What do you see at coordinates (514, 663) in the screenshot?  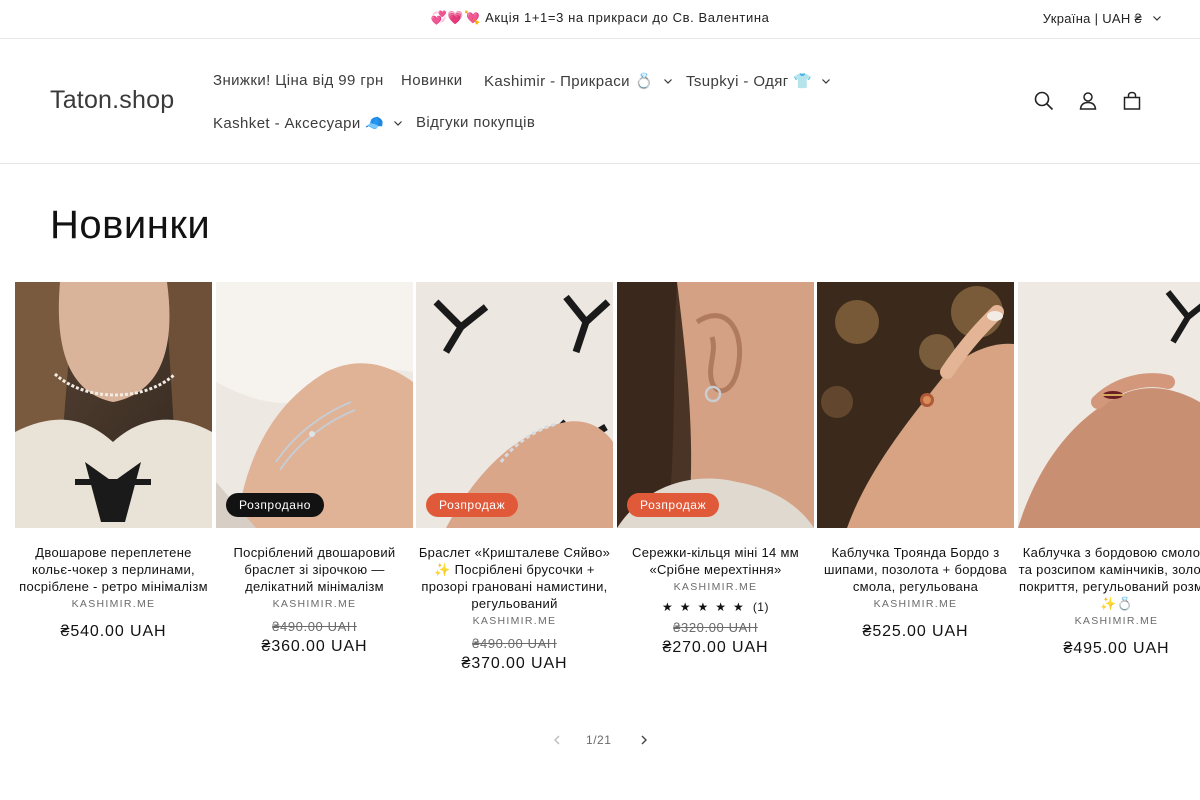 I see `product-sale-price: ₴370.00 UAH` at bounding box center [514, 663].